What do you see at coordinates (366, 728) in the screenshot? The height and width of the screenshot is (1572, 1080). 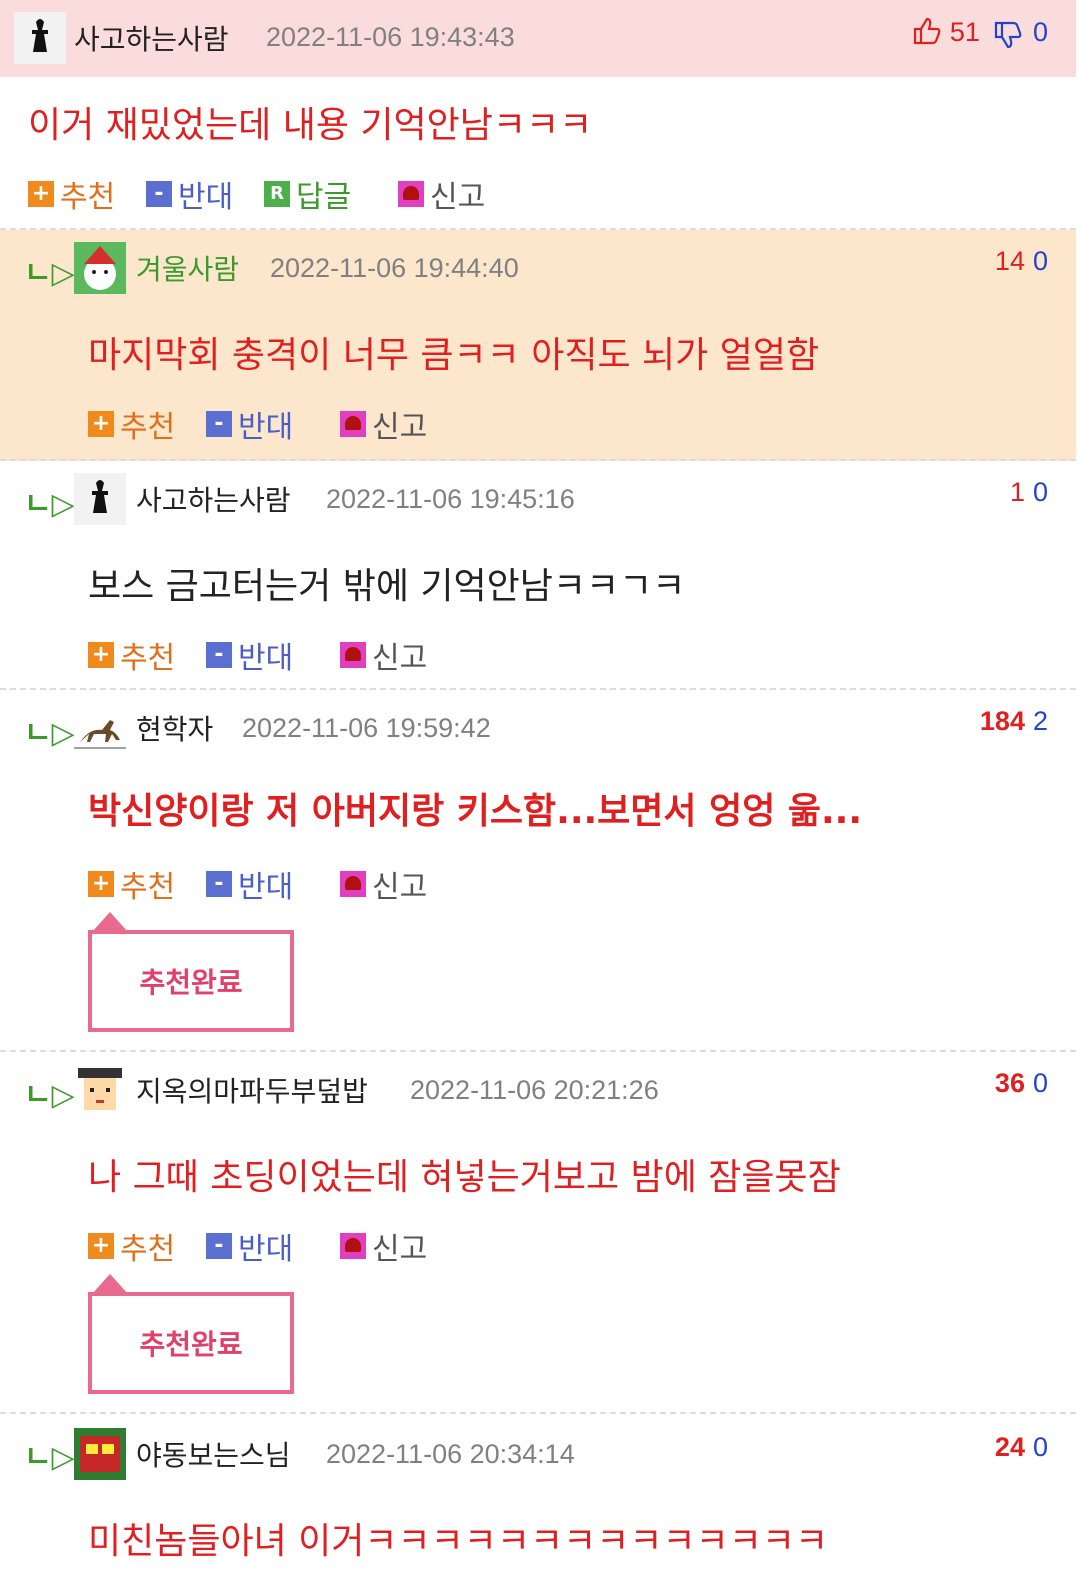 I see `comment-date: 2022-11-06 19:59:42` at bounding box center [366, 728].